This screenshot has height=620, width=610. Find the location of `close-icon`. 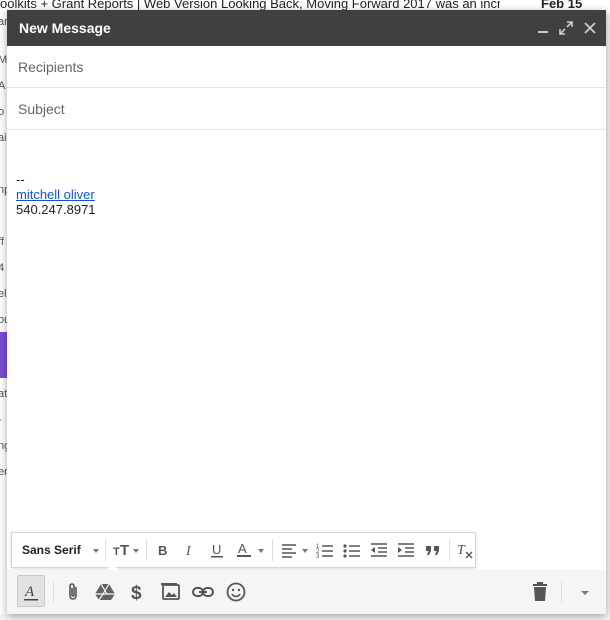

close-icon is located at coordinates (590, 28).